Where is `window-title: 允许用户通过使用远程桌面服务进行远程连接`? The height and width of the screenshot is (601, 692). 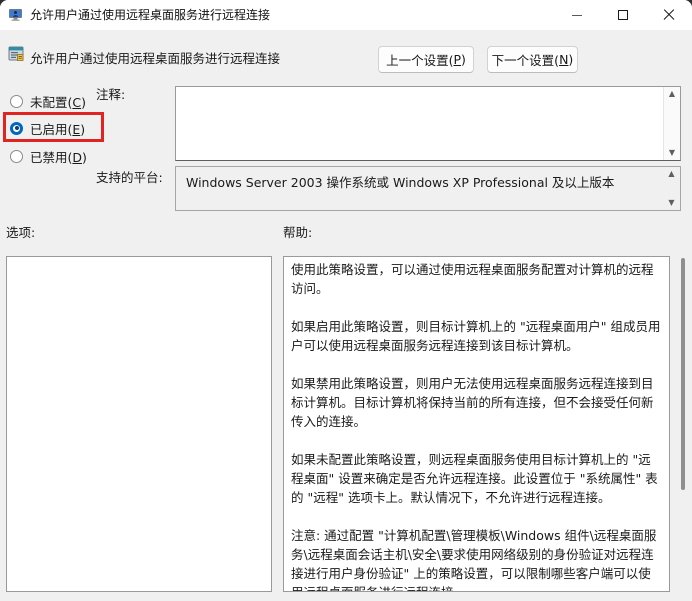
window-title: 允许用户通过使用远程桌面服务进行远程连接 is located at coordinates (150, 15).